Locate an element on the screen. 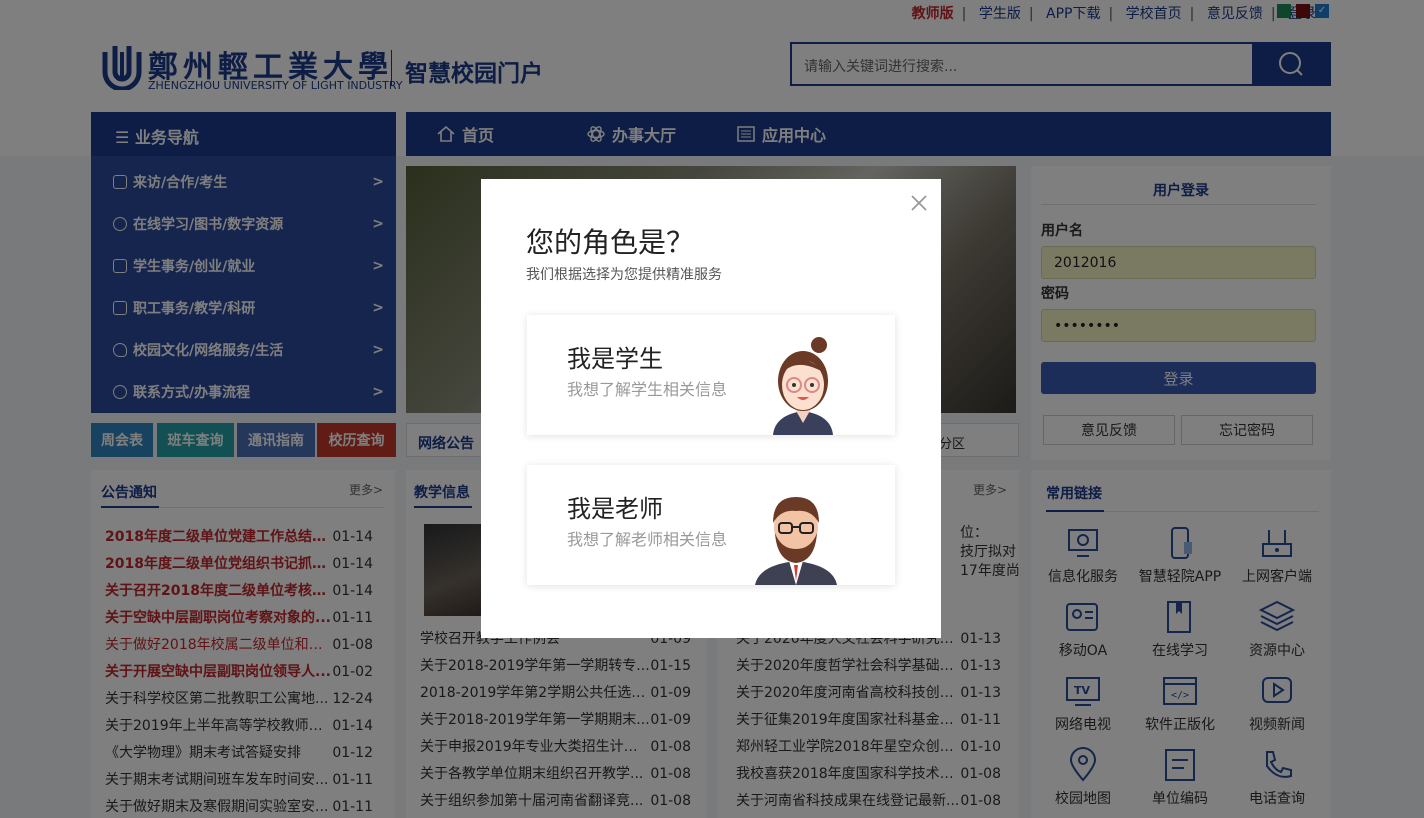 This screenshot has width=1424, height=818. teacher-avatar-icon is located at coordinates (796, 541).